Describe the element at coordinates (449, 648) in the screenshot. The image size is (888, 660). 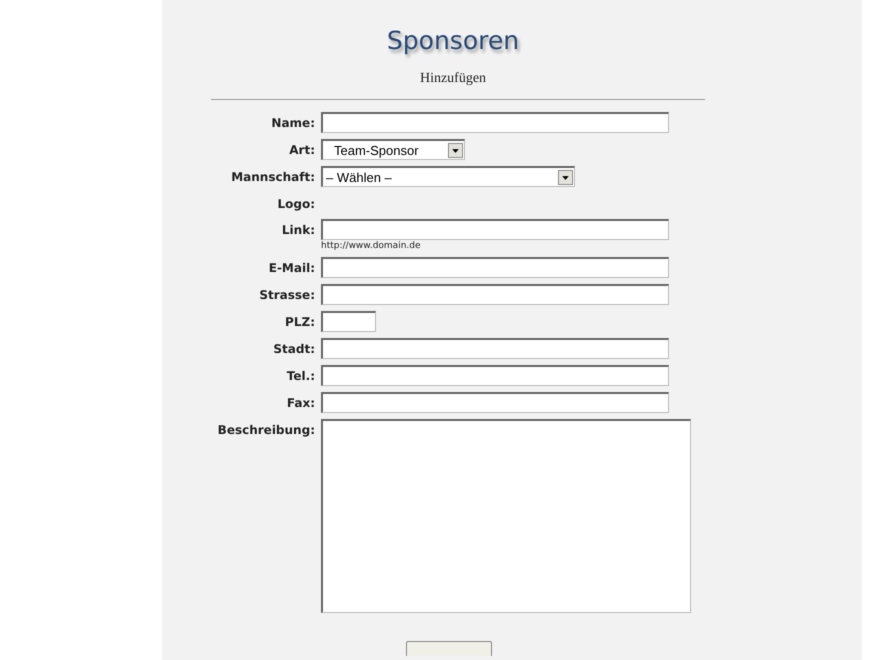
I see `submit-button` at that location.